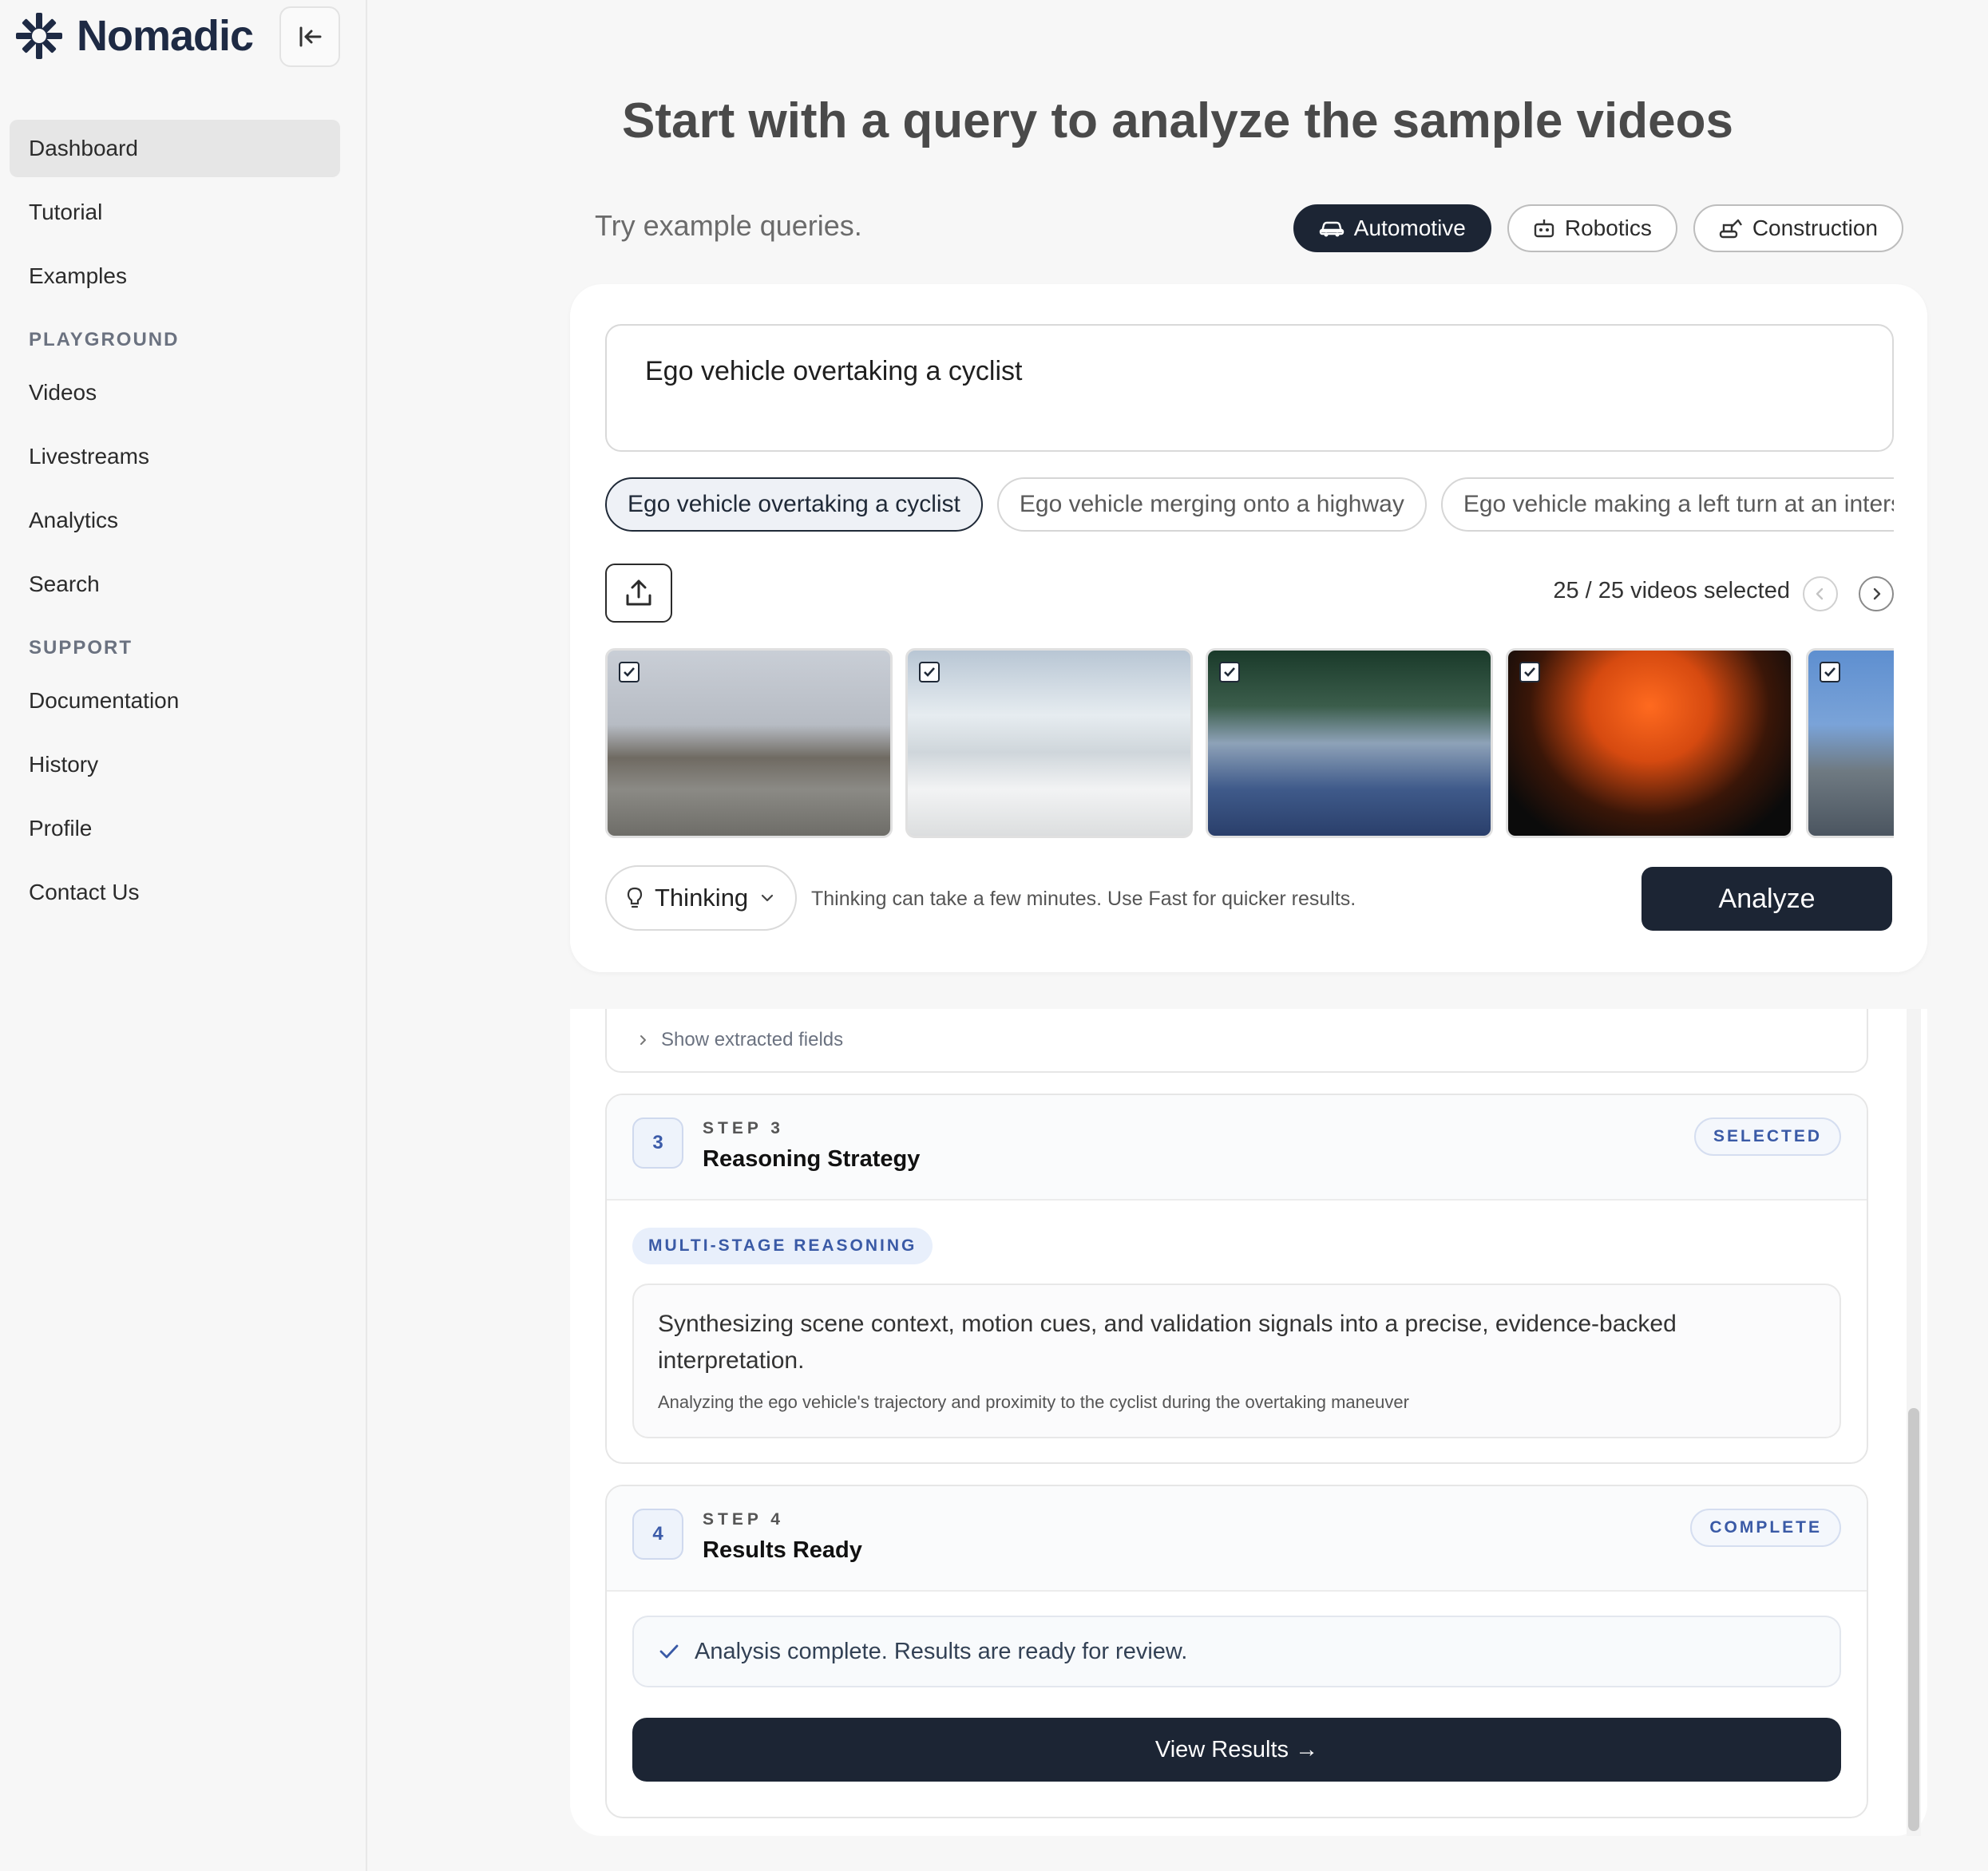 The image size is (1988, 1871). Describe the element at coordinates (782, 1246) in the screenshot. I see `reasoning-tag: MULTI-STAGE REASONING` at that location.